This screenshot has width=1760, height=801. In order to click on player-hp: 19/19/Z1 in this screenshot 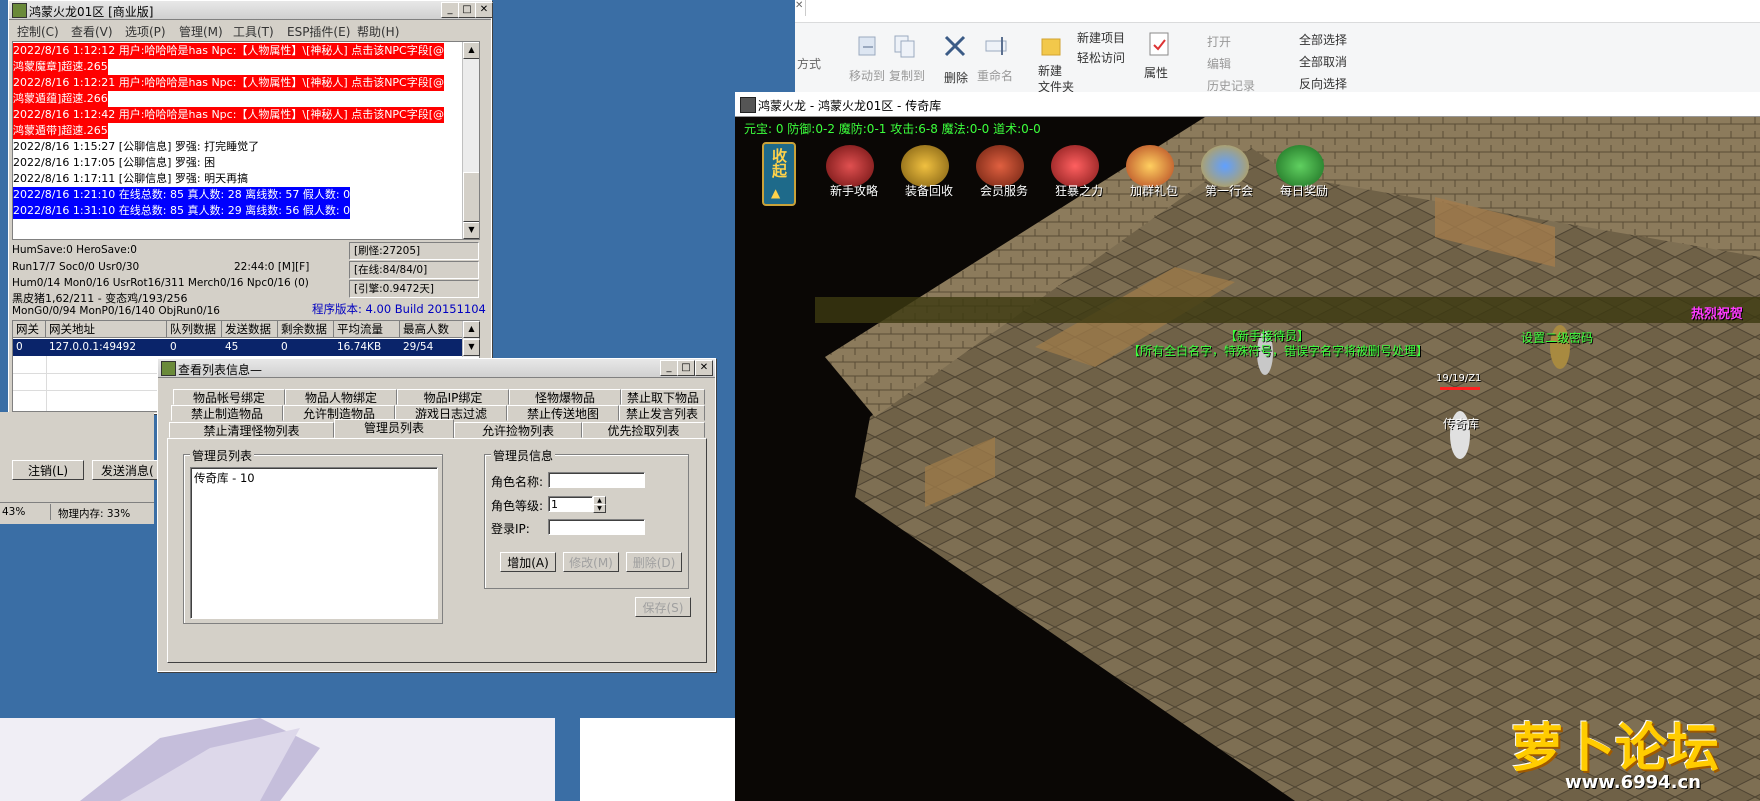, I will do `click(1459, 378)`.